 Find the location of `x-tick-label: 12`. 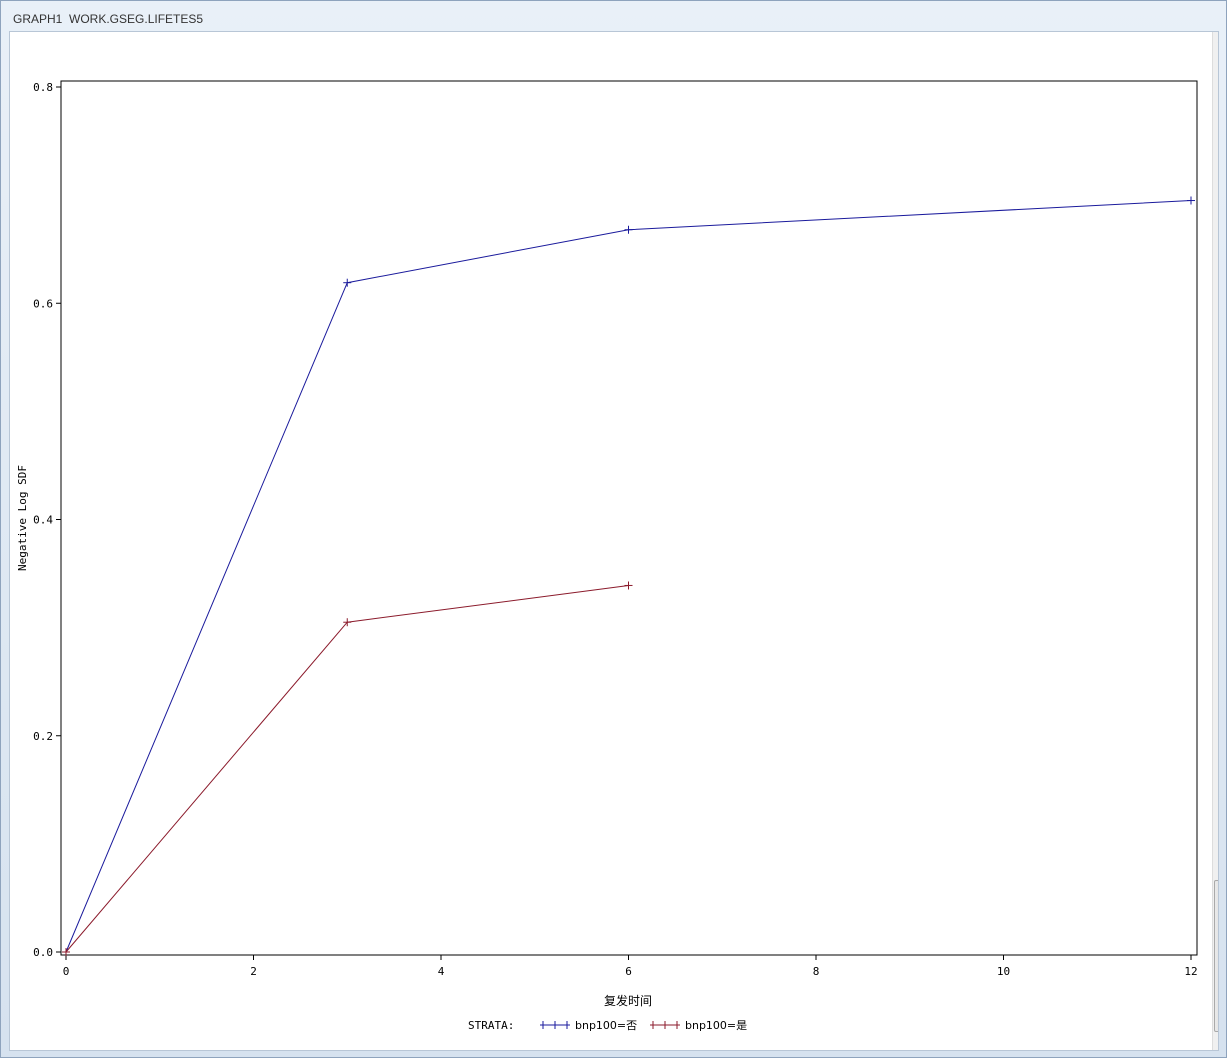

x-tick-label: 12 is located at coordinates (1190, 971).